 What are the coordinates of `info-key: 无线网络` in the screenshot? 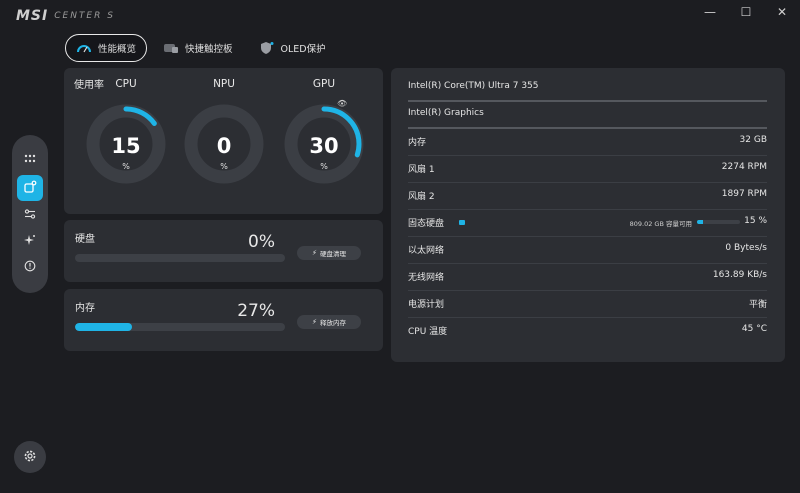 It's located at (426, 278).